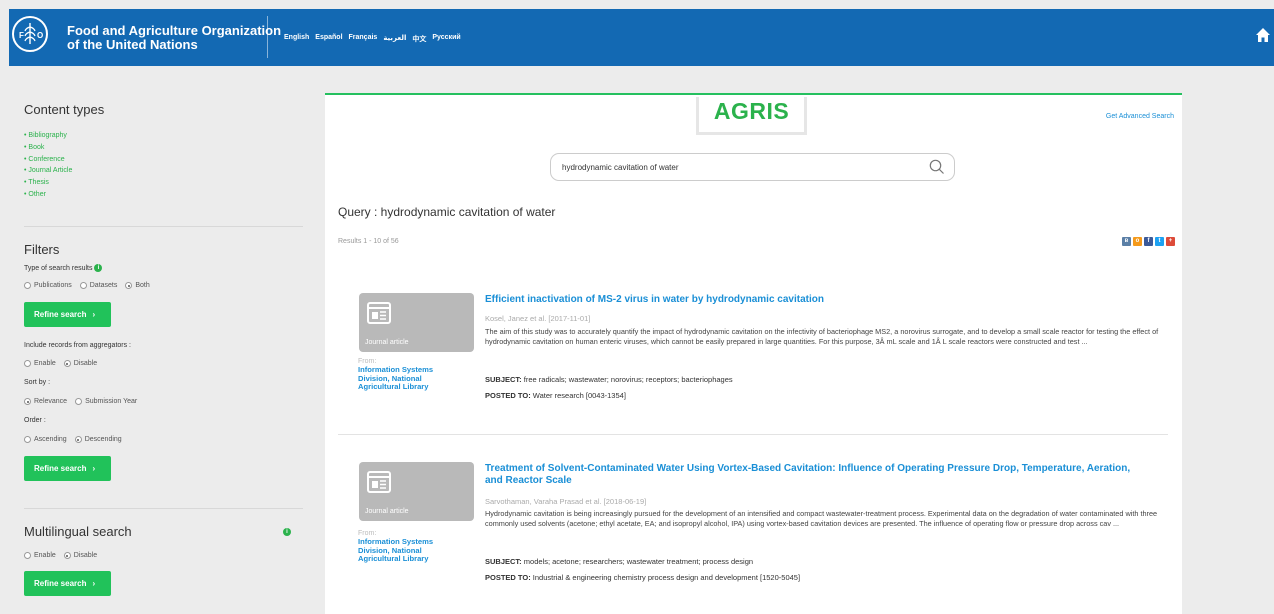 The height and width of the screenshot is (614, 1274). I want to click on fao-logo-icon: F O, so click(30, 34).